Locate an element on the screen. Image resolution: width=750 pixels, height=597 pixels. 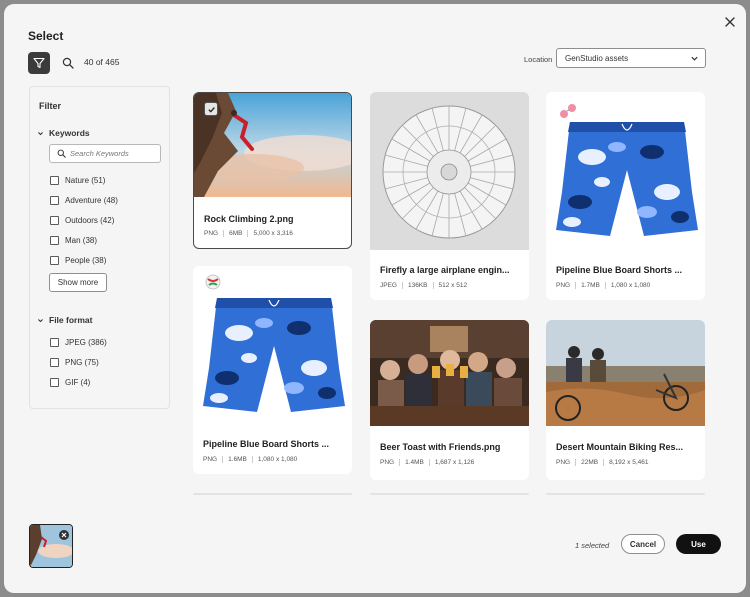
format-checkbox-gif: GIF (4) is located at coordinates (70, 382).